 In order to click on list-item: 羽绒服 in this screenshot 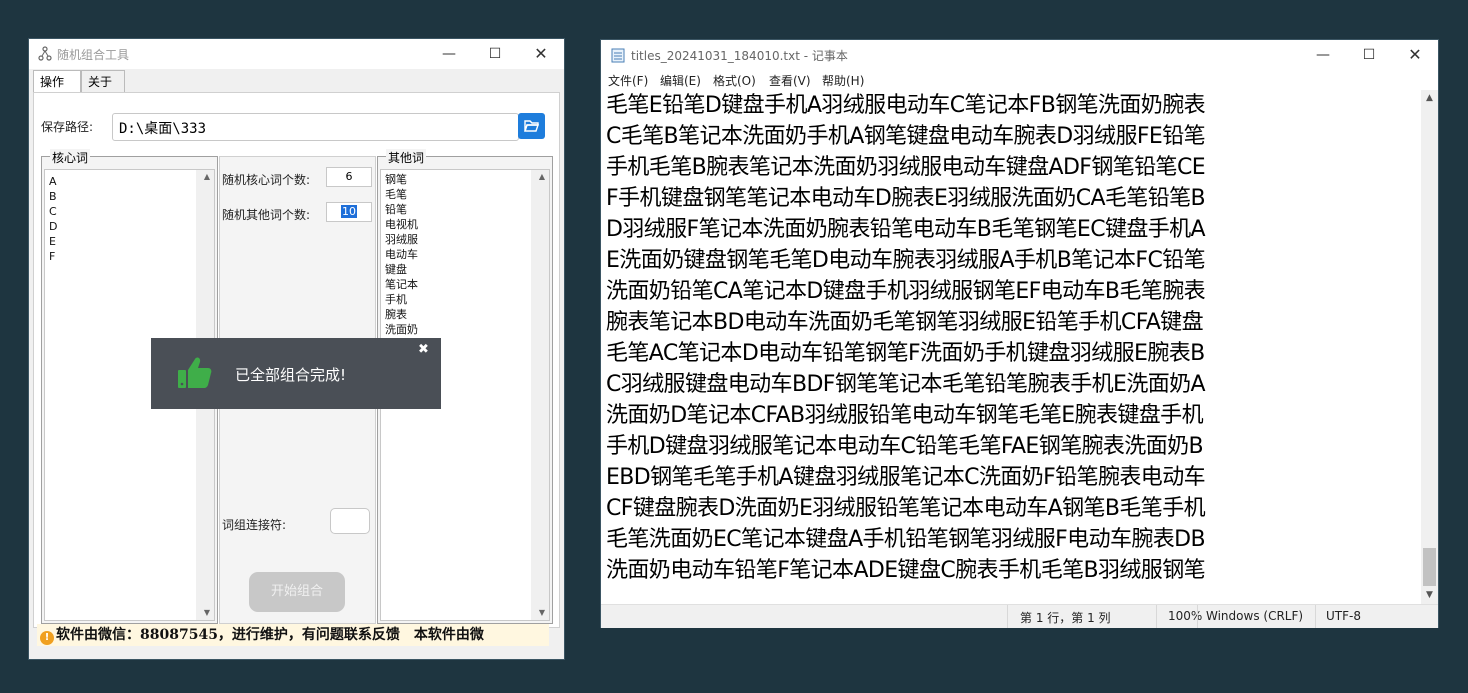, I will do `click(465, 239)`.